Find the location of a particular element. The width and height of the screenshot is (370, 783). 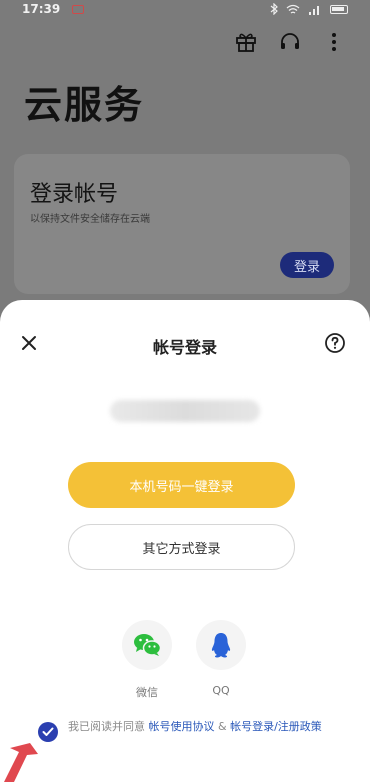

qq-icon is located at coordinates (221, 645).